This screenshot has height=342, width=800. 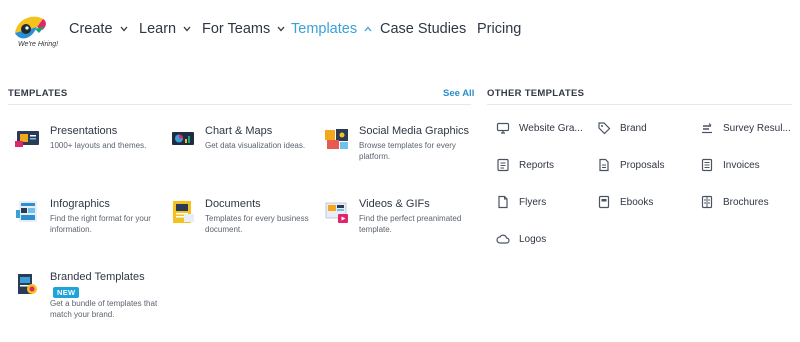 I want to click on nav-for-teams: For Teams, so click(x=243, y=29).